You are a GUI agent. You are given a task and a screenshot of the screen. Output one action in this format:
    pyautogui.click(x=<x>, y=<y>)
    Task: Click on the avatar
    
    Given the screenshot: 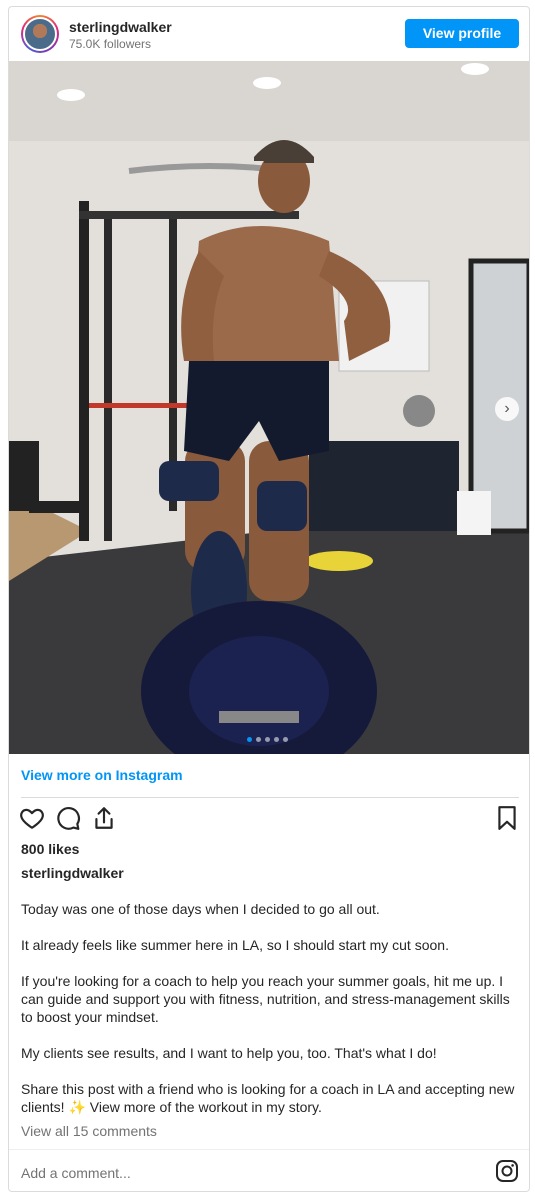 What is the action you would take?
    pyautogui.click(x=40, y=34)
    